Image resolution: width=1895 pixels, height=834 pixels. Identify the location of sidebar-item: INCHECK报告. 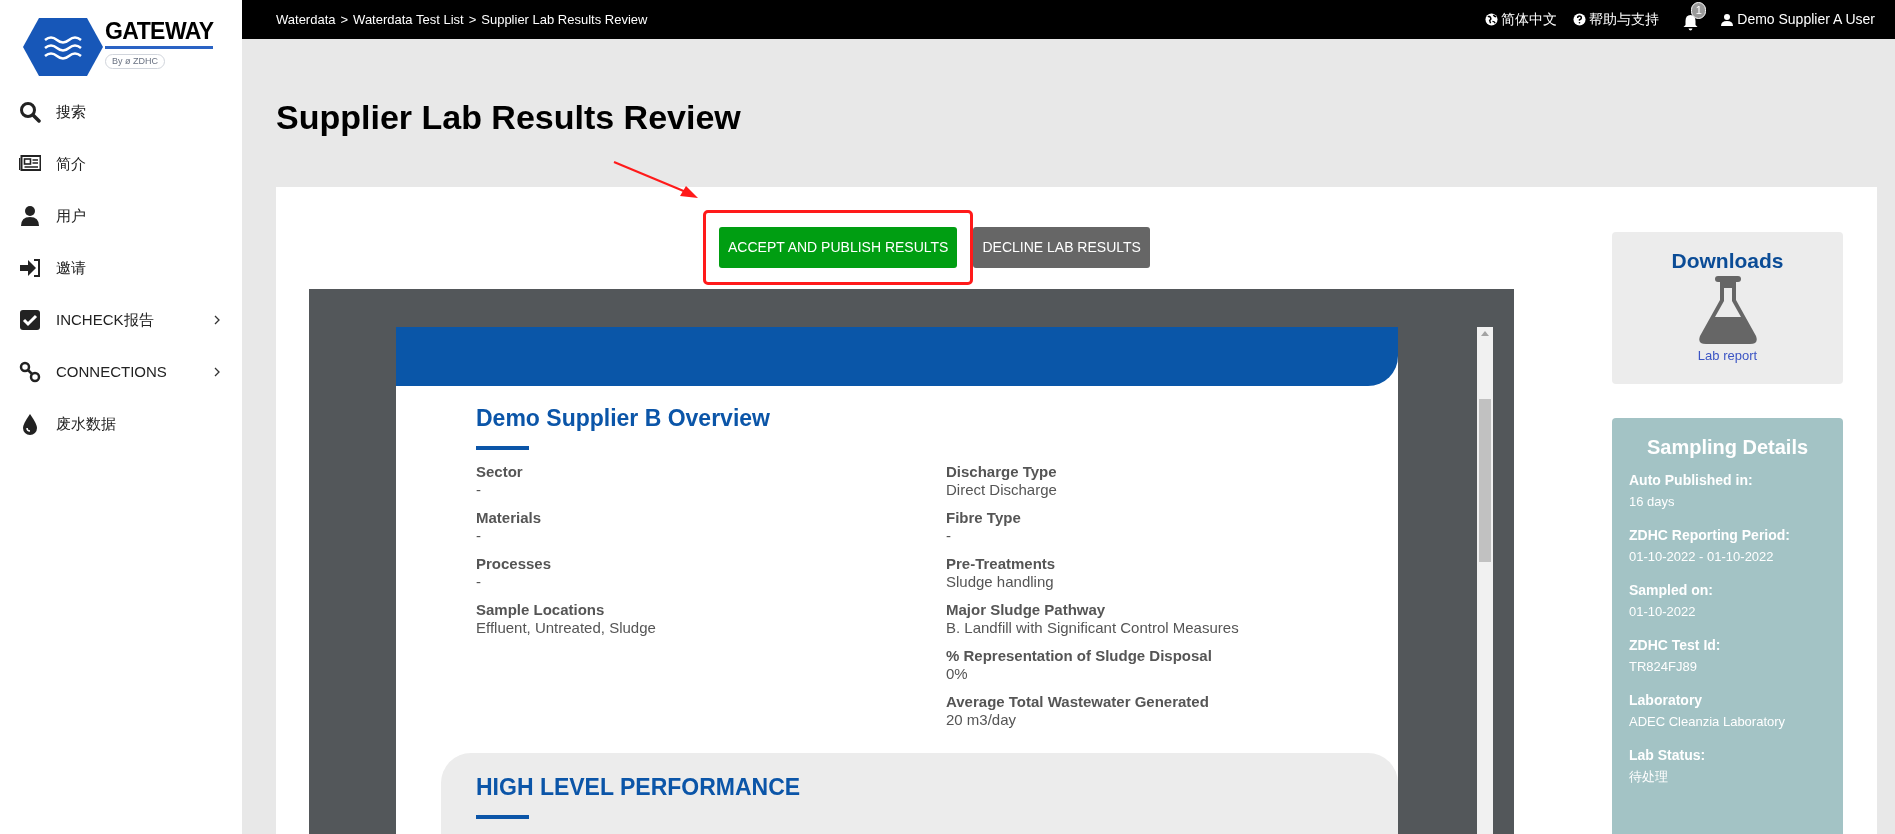
(121, 320).